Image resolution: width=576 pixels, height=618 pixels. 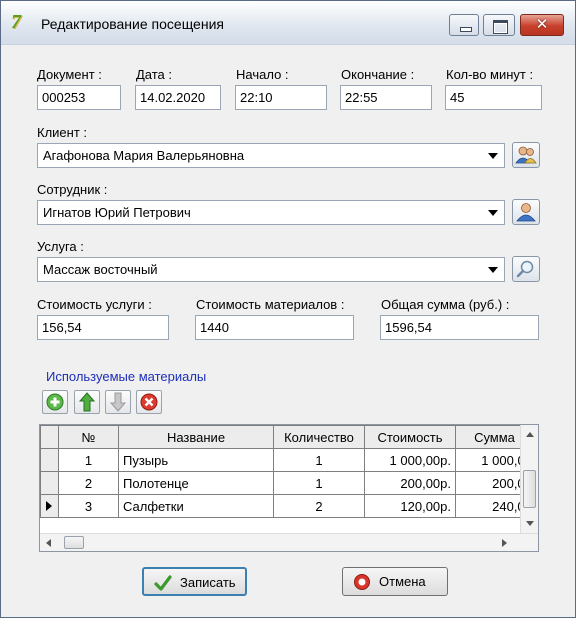 What do you see at coordinates (402, 581) in the screenshot?
I see `cancel-button-label: Отмена` at bounding box center [402, 581].